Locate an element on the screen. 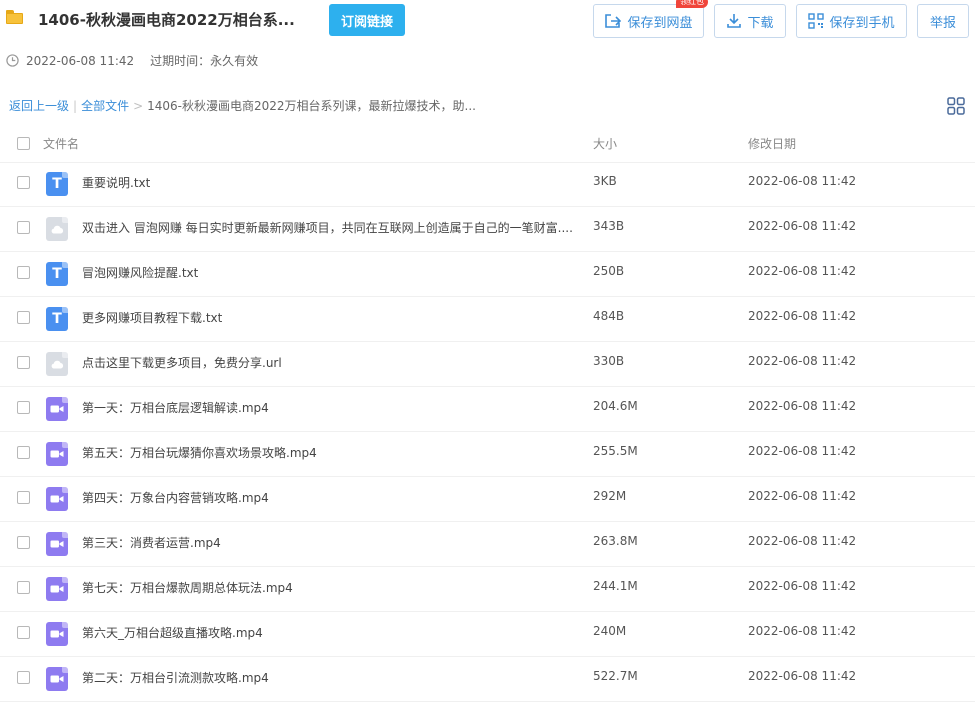  grid-view-icon is located at coordinates (956, 106).